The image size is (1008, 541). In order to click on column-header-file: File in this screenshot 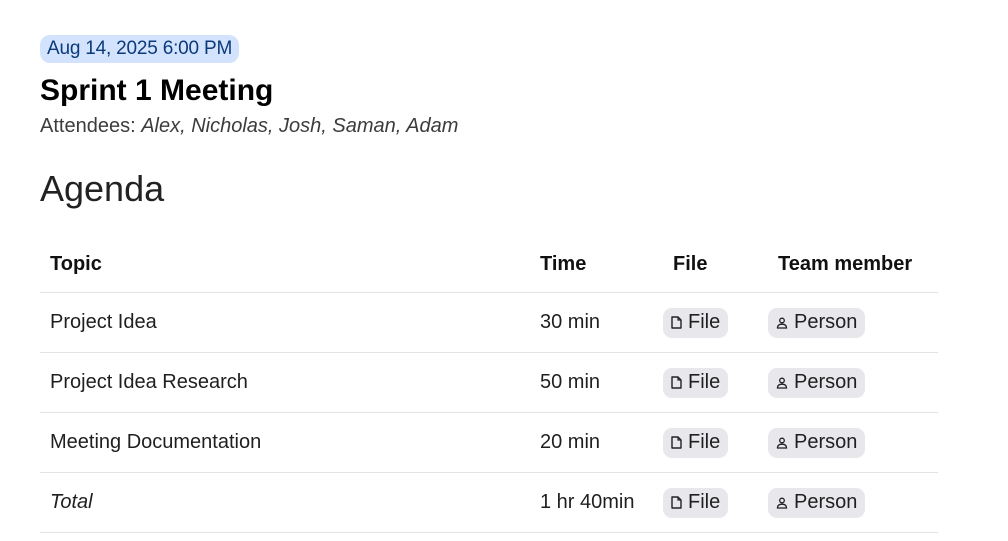, I will do `click(715, 264)`.